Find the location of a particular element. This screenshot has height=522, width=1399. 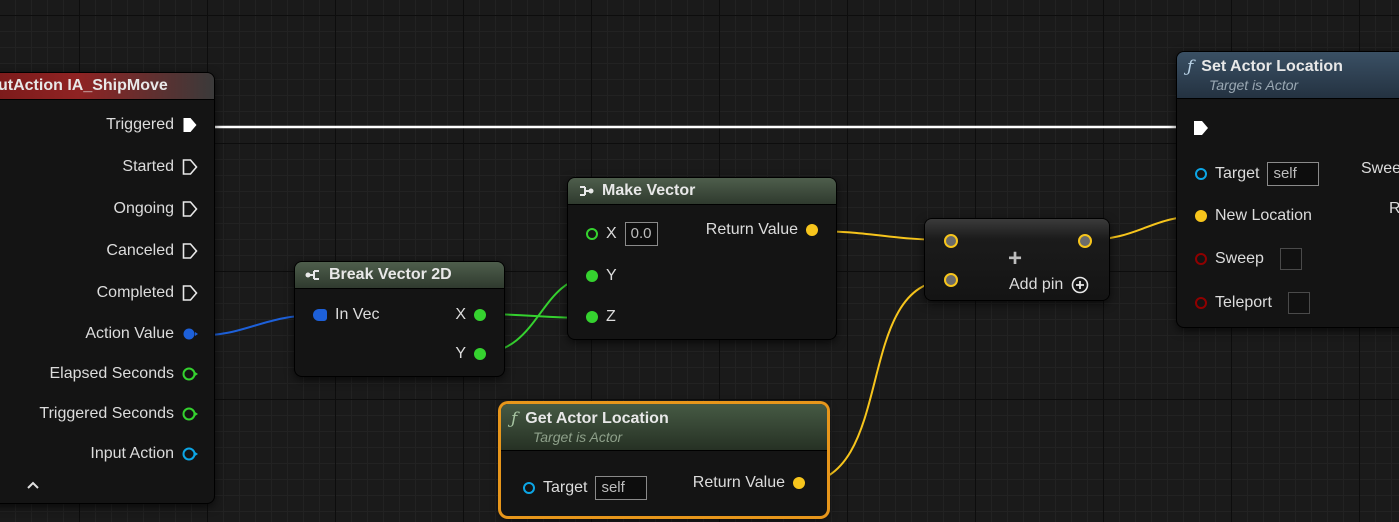

input-action-pin-action-value: Action Value is located at coordinates (141, 334).